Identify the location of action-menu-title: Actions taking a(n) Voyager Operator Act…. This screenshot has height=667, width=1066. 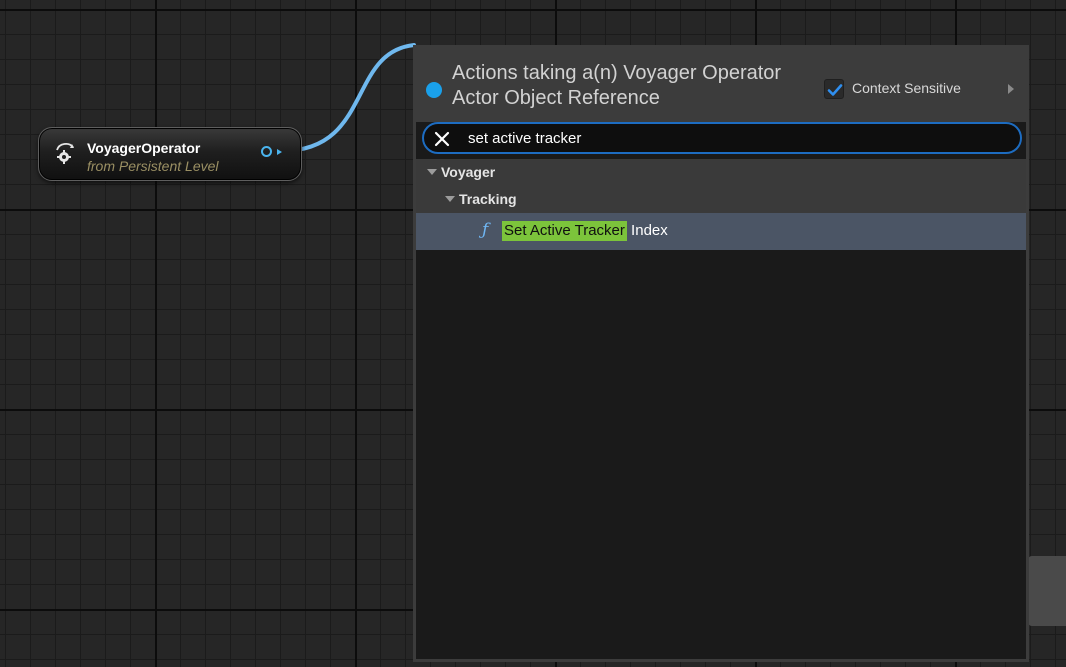
(617, 85).